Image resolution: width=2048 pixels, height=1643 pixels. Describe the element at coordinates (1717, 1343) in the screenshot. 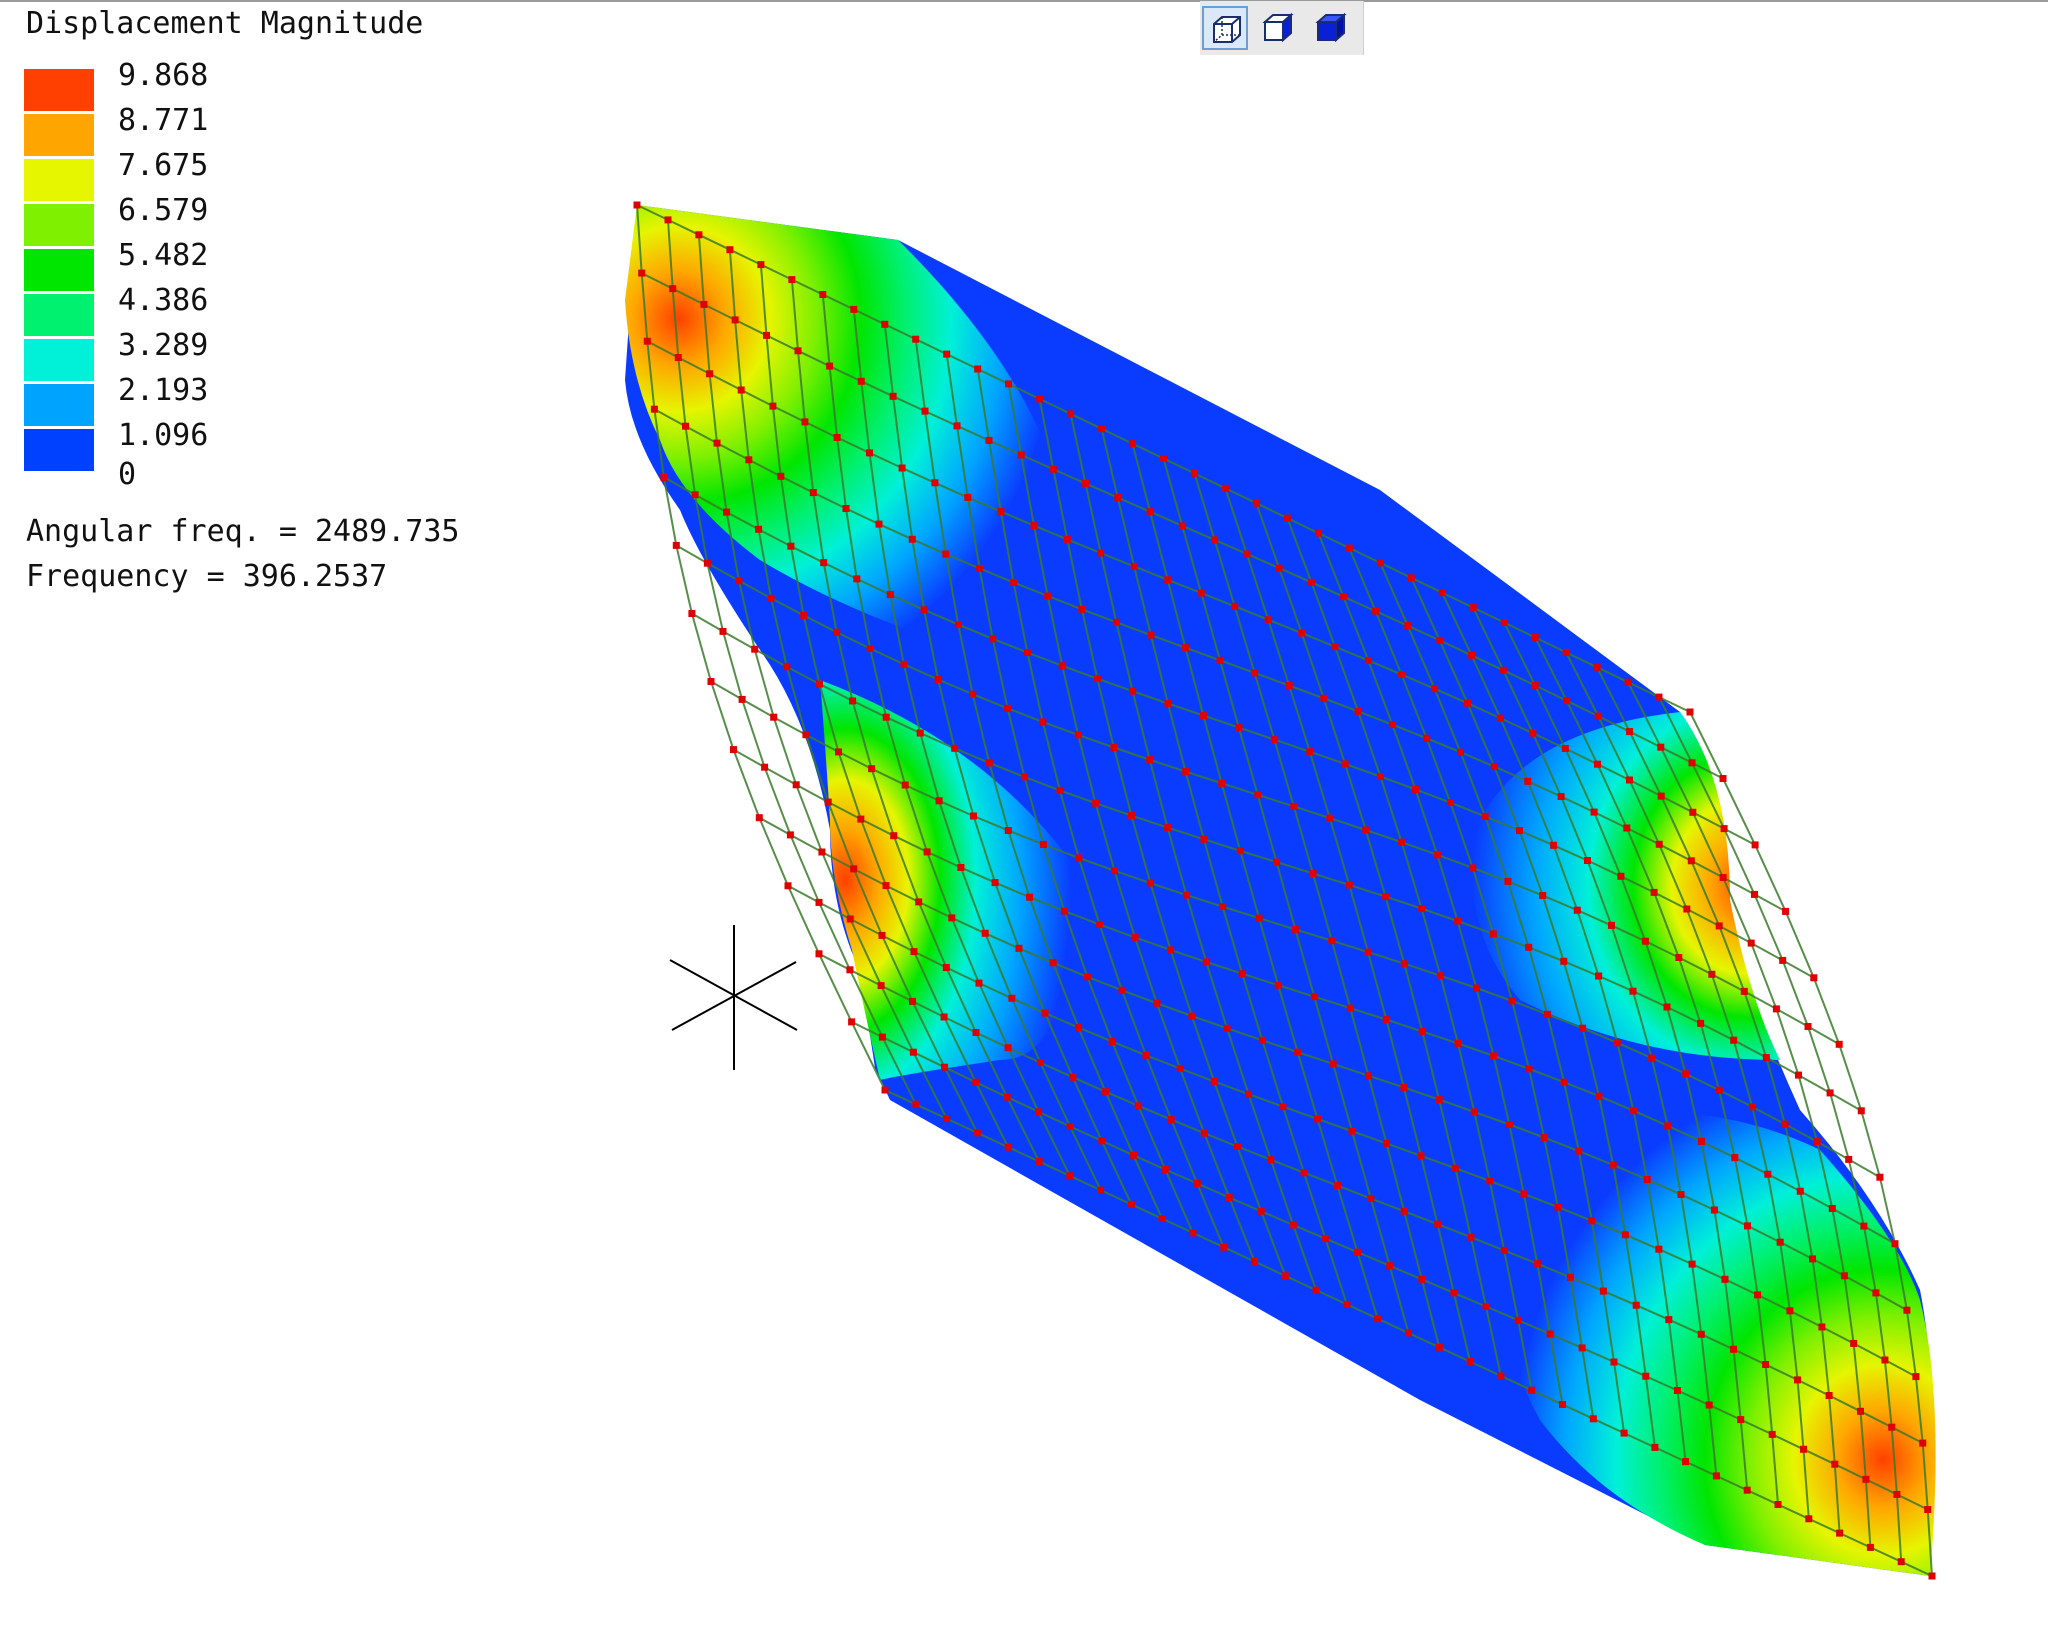

I see `hotspot-bottom-right` at that location.